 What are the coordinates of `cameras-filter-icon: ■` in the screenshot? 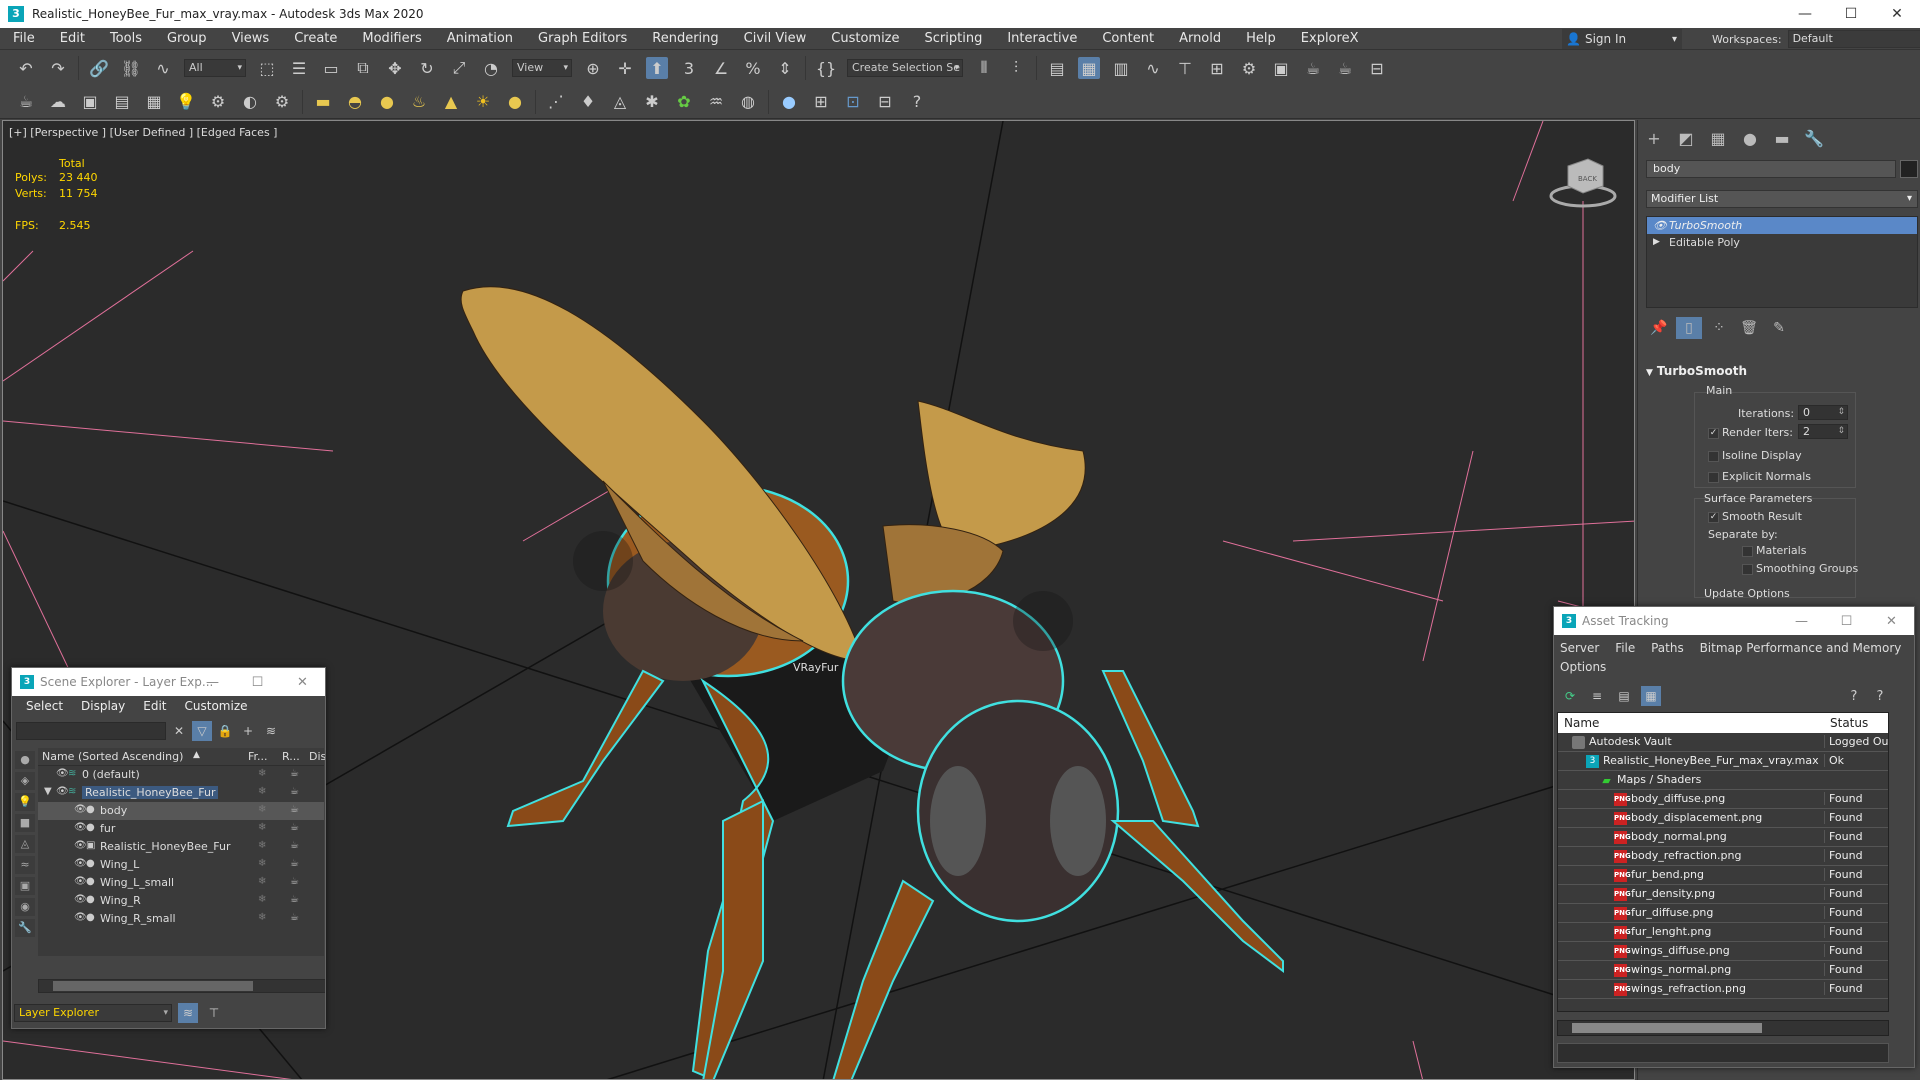 It's located at (25, 823).